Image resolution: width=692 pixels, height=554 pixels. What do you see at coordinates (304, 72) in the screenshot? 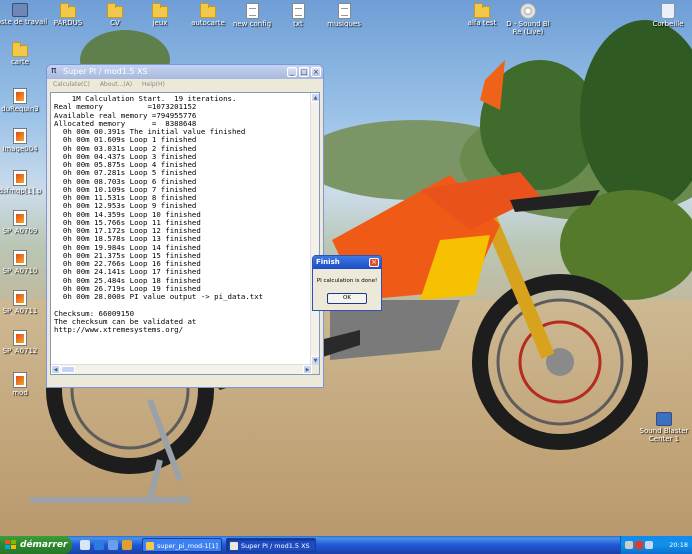
I see `maximize-button: □` at bounding box center [304, 72].